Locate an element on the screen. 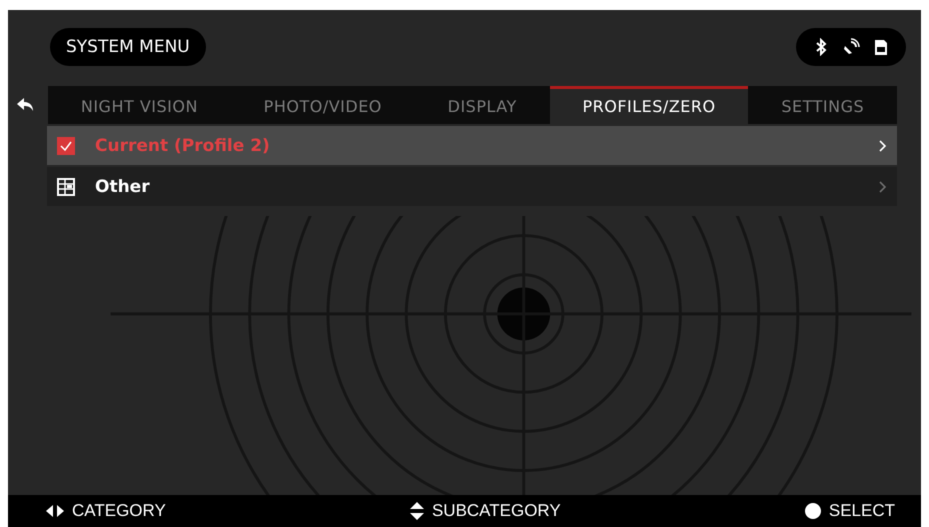  hint-label: SUBCATEGORY is located at coordinates (496, 511).